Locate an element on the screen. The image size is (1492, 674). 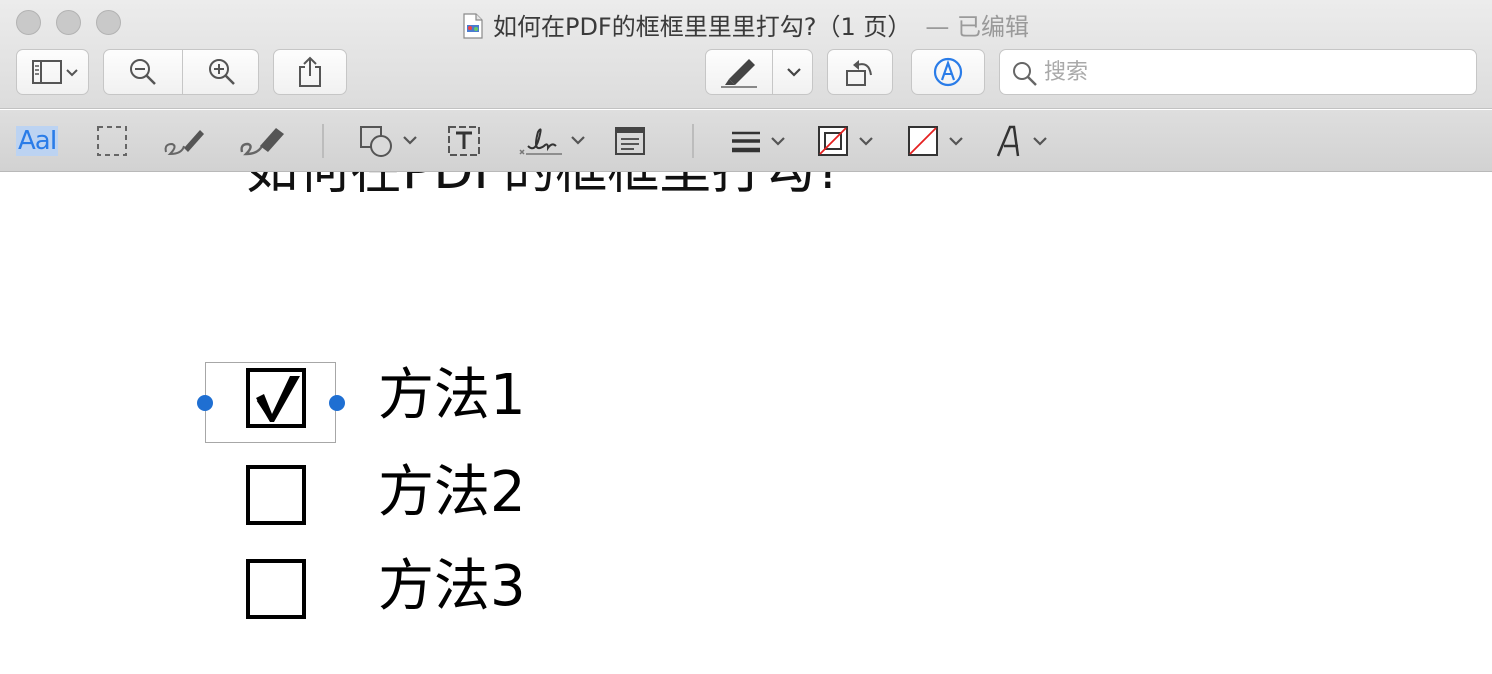
line-style-icon is located at coordinates (758, 142).